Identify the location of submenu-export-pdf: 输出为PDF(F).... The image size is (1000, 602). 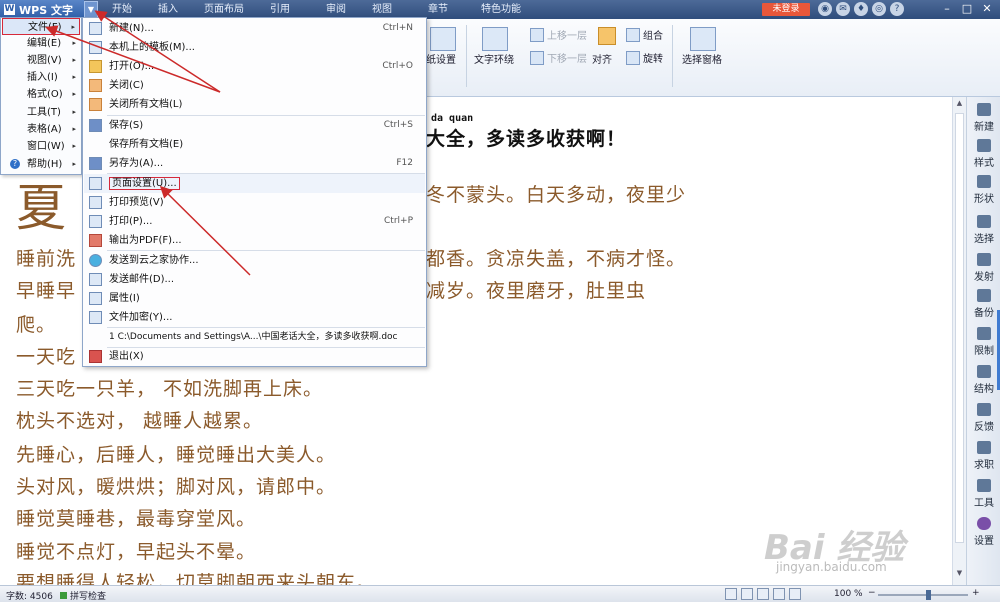
(254, 240).